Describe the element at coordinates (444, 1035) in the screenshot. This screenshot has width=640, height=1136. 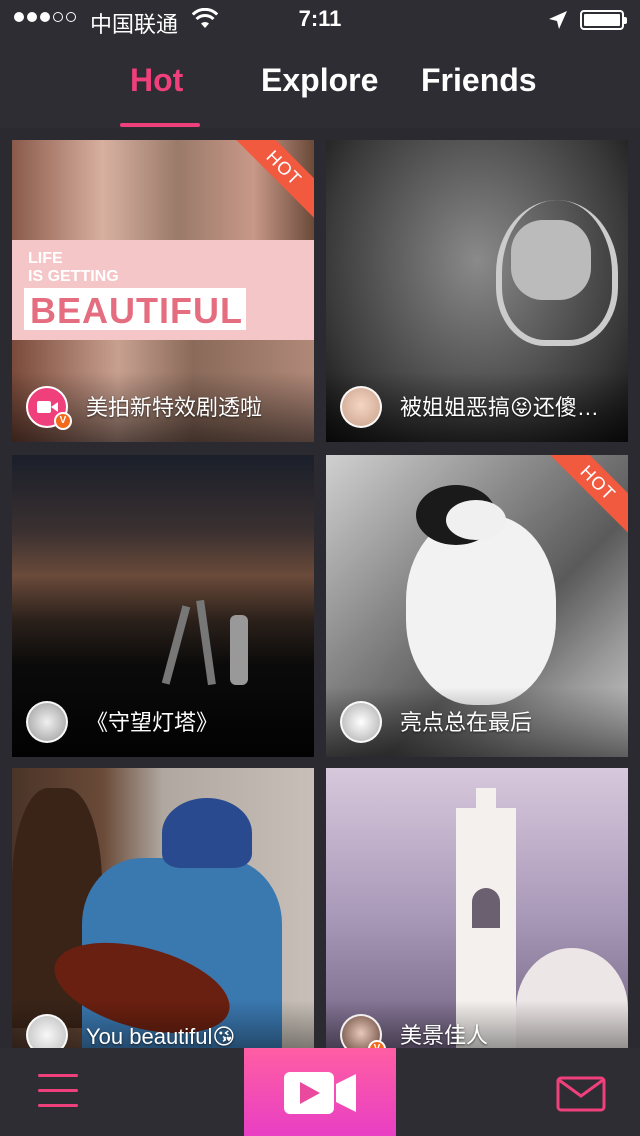
I see `video-caption: 美景佳人` at that location.